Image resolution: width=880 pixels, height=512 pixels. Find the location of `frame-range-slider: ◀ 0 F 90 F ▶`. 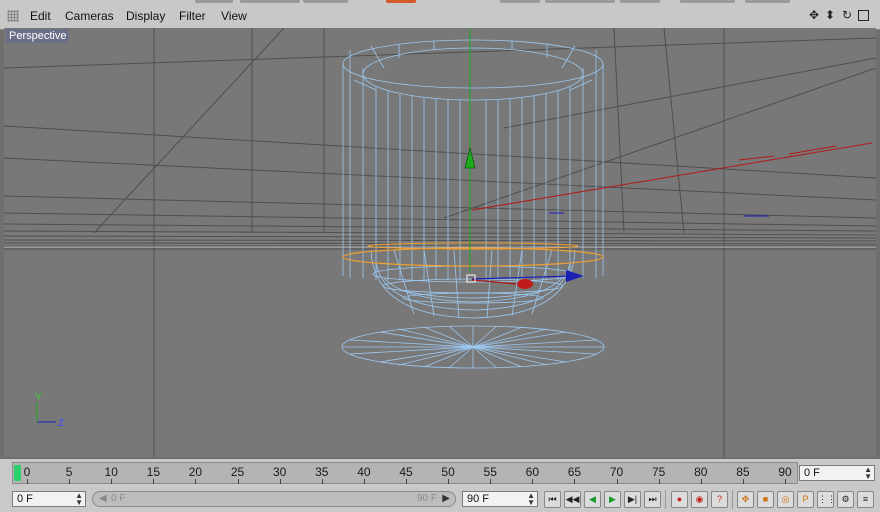

frame-range-slider: ◀ 0 F 90 F ▶ is located at coordinates (274, 499).